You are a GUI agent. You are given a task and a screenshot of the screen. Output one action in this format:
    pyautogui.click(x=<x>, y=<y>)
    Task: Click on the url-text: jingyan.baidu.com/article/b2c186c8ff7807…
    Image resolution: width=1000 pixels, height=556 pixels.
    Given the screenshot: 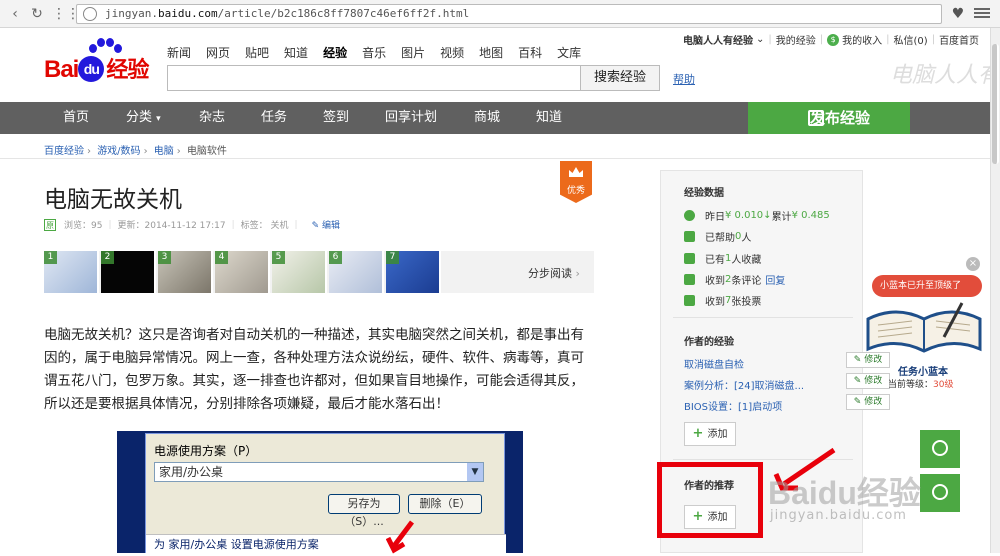 What is the action you would take?
    pyautogui.click(x=287, y=13)
    